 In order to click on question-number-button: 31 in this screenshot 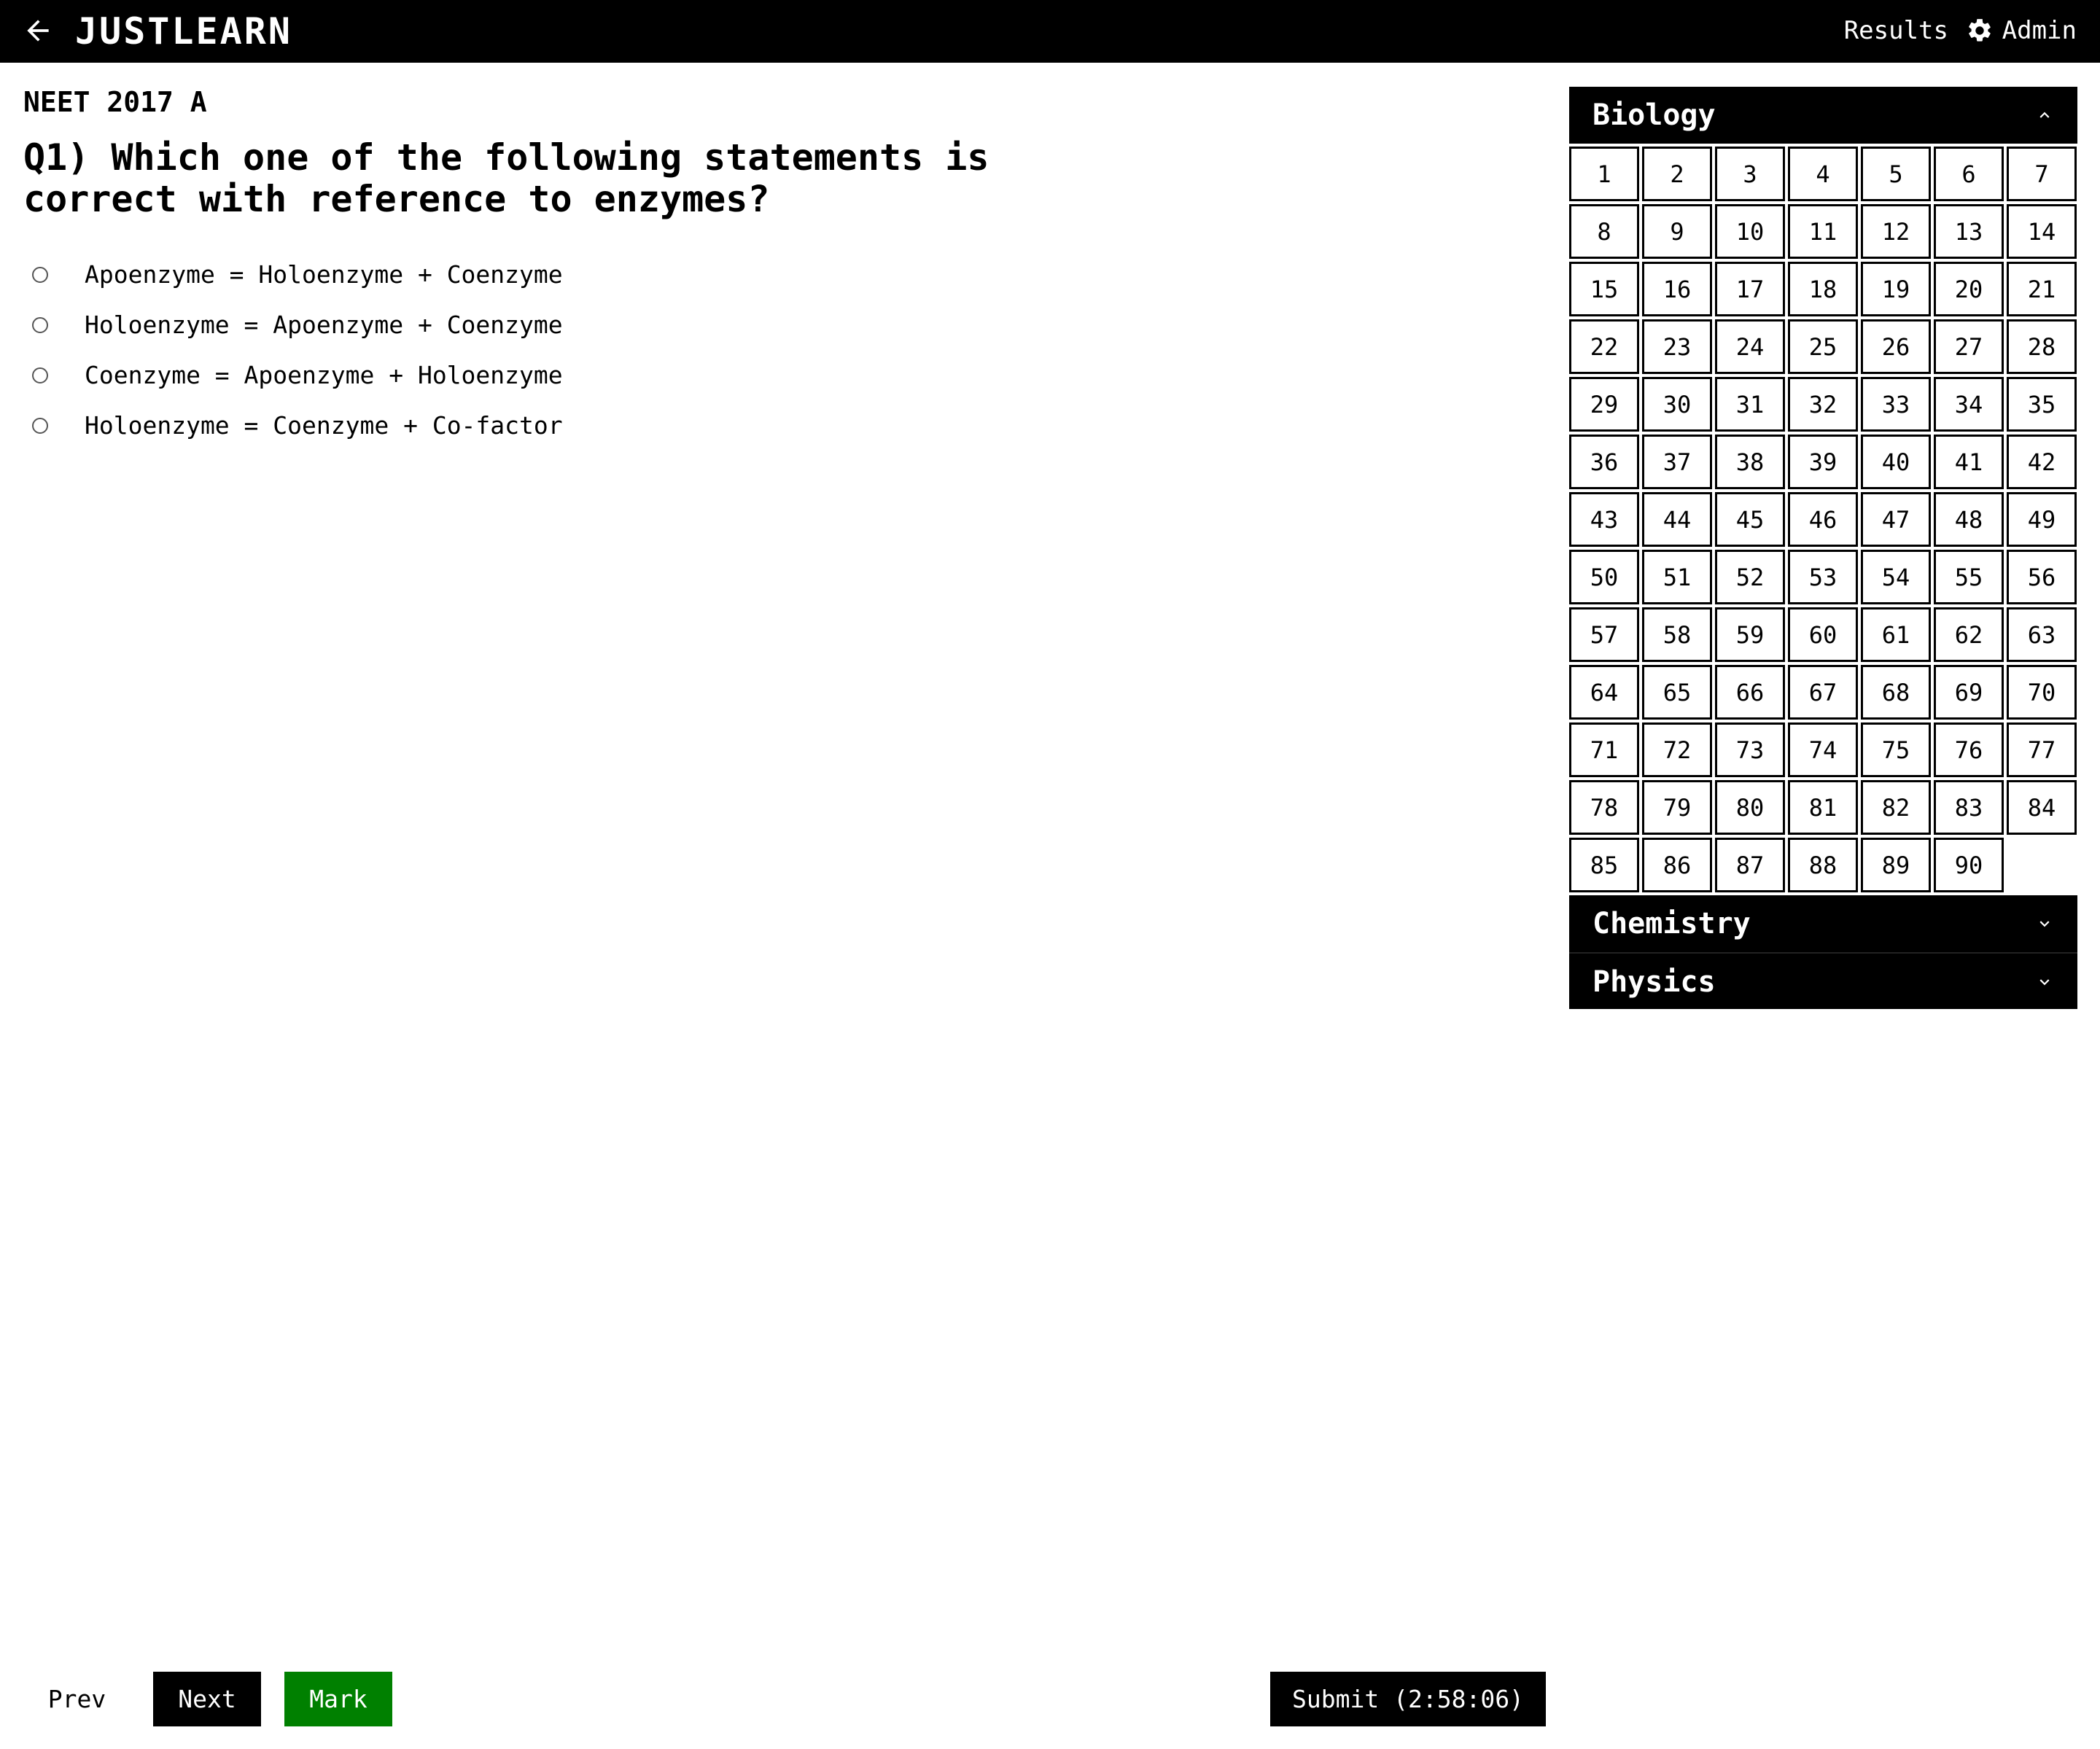, I will do `click(1750, 404)`.